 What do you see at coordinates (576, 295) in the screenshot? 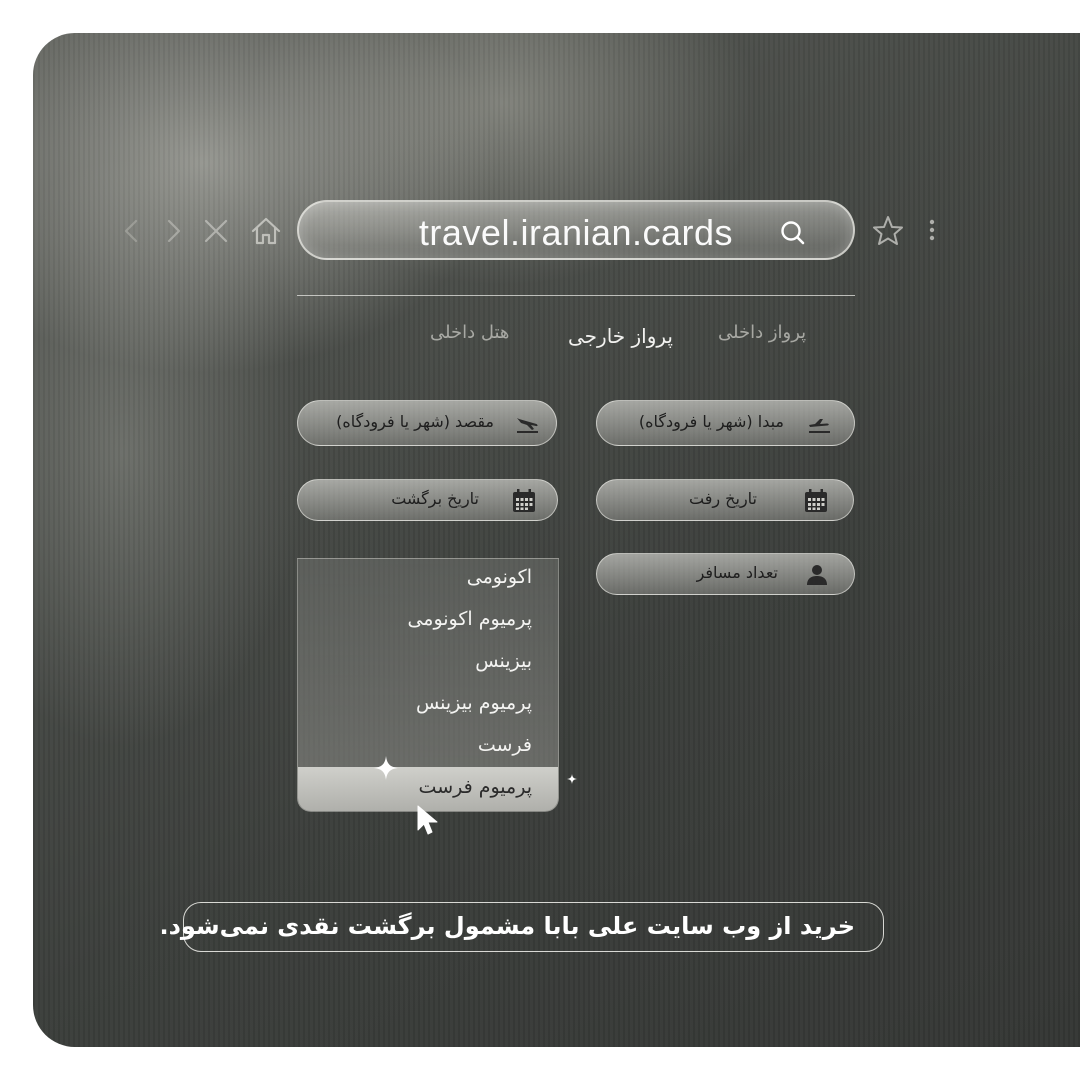
I see `divider` at bounding box center [576, 295].